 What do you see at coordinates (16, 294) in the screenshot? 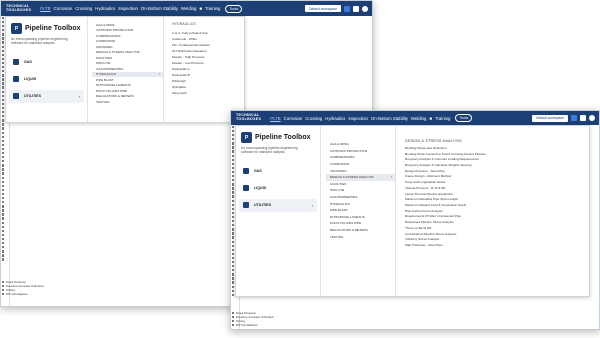
I see `sidebar-item-label: WP w/Collapses` at bounding box center [16, 294].